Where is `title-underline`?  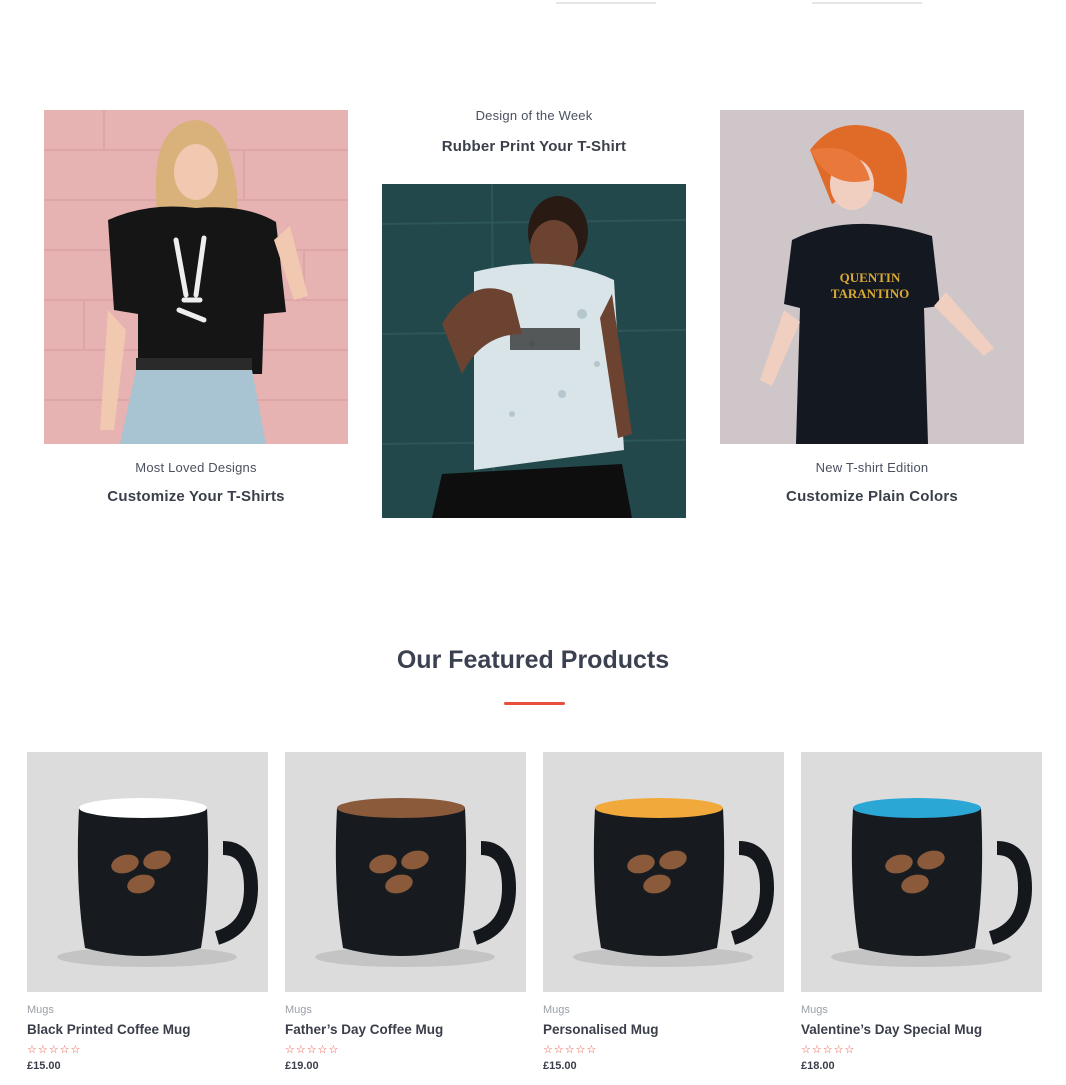
title-underline is located at coordinates (534, 703).